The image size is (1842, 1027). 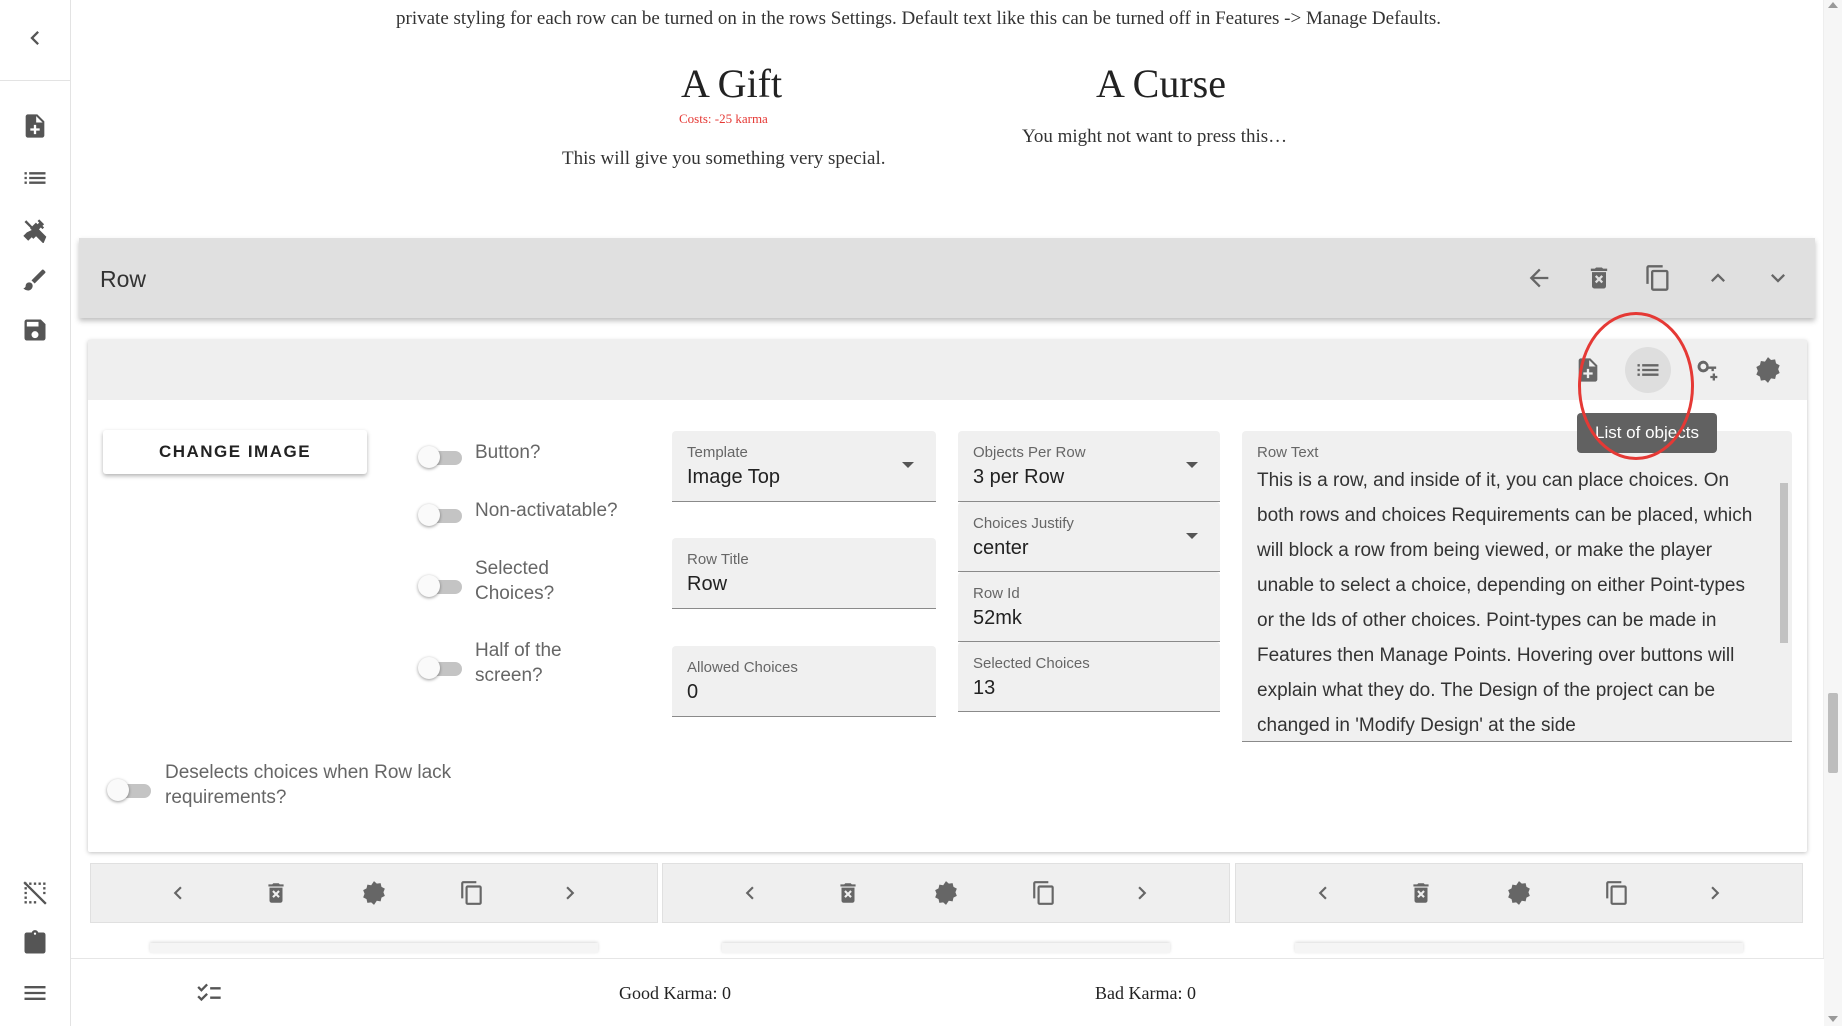 I want to click on non-activatable-toggle-label: Non-activatable?, so click(x=546, y=510).